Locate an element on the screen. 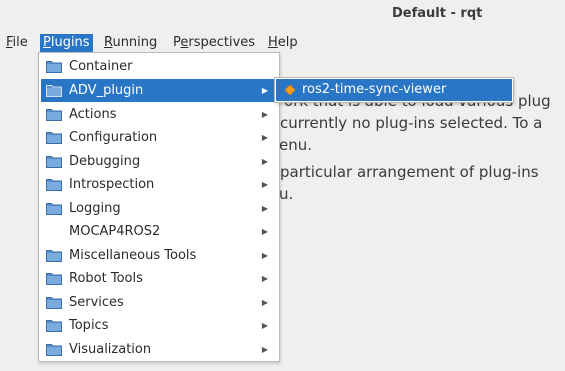 The height and width of the screenshot is (371, 565). menu-bar: File Plugins Running Perspectives Help is located at coordinates (282, 43).